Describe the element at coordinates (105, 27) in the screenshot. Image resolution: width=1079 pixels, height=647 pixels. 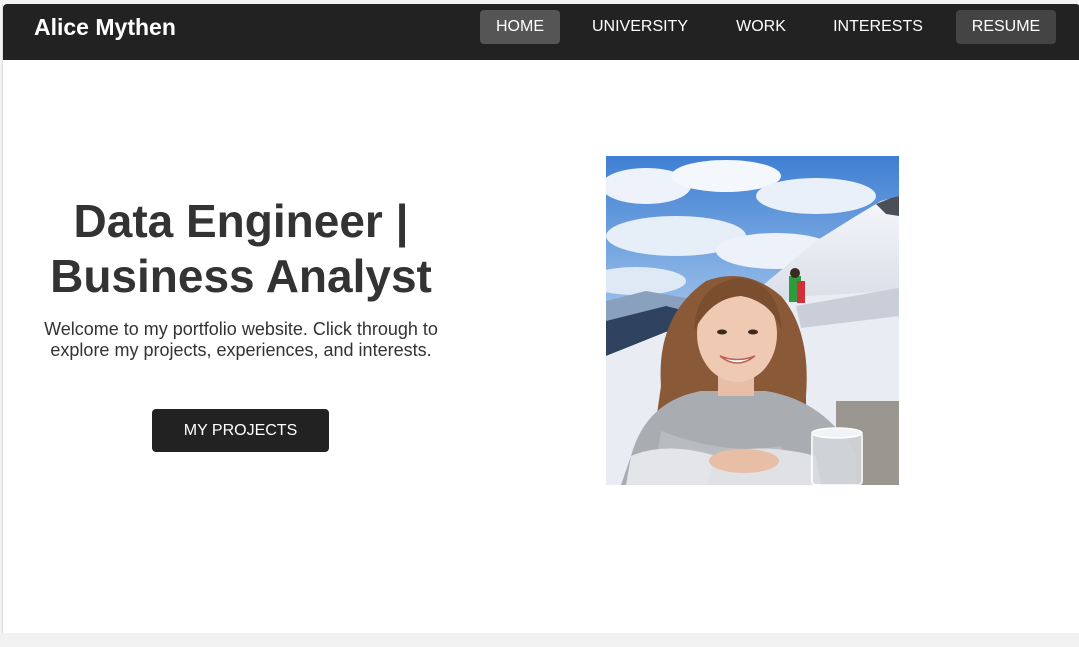
I see `site-brand: Alice Mythen` at that location.